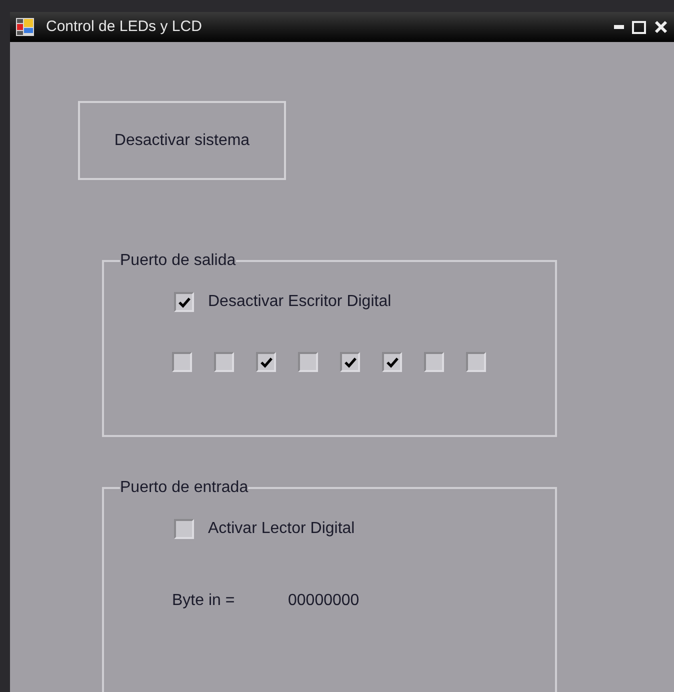 The width and height of the screenshot is (674, 692). I want to click on app-icon, so click(25, 27).